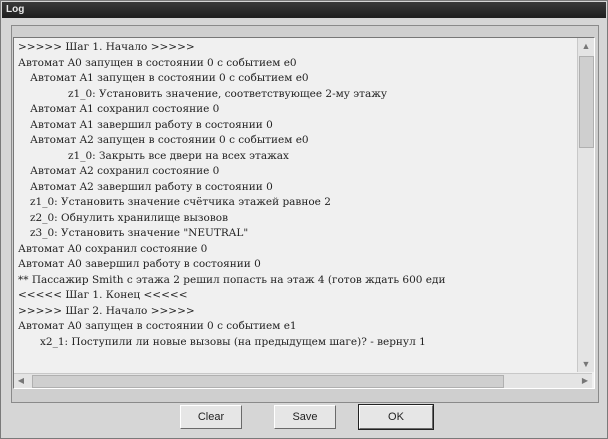 The width and height of the screenshot is (608, 439). I want to click on horizontal-scroll-thumb, so click(268, 381).